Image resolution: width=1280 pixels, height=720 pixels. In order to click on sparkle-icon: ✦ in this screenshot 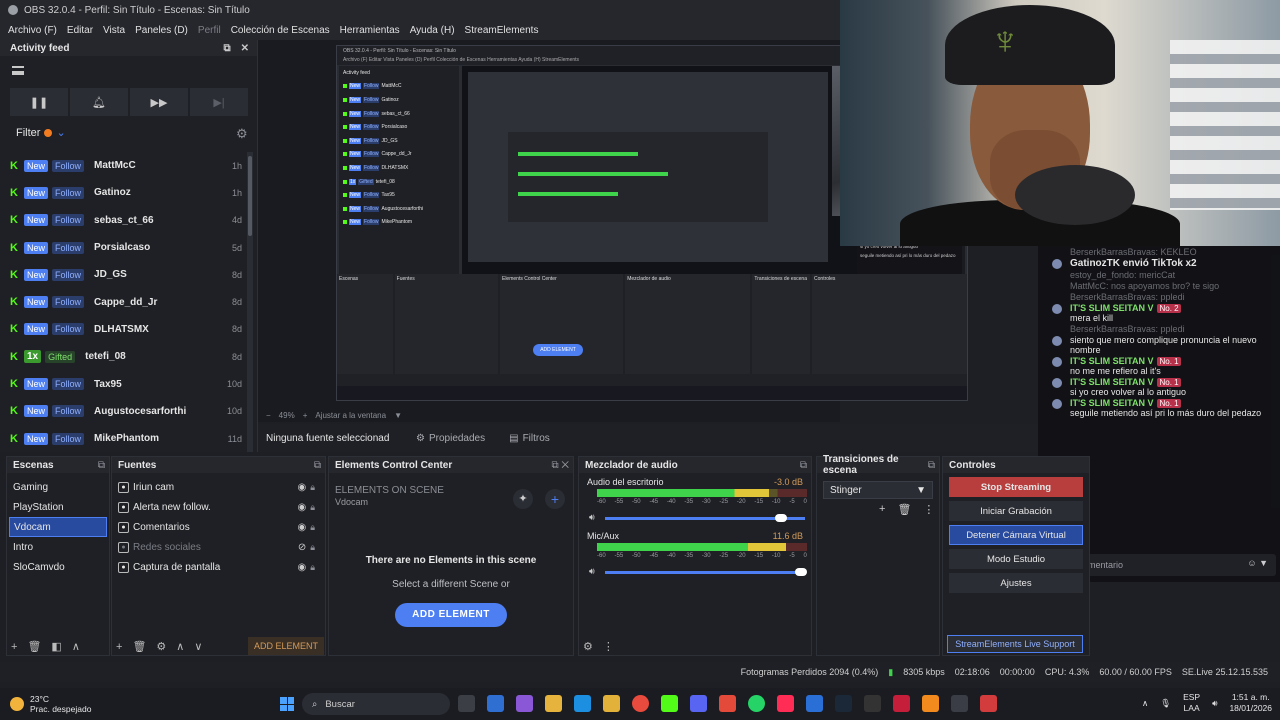, I will do `click(523, 499)`.